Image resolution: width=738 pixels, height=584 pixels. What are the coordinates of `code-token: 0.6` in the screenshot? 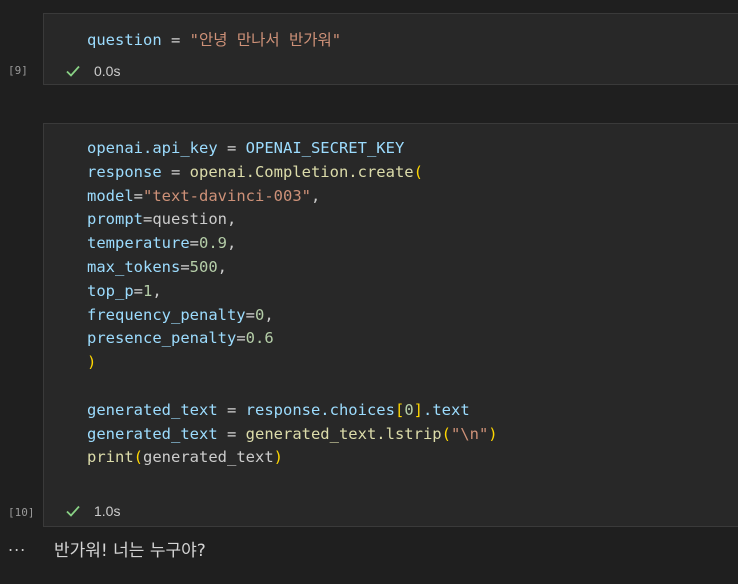 It's located at (259, 338).